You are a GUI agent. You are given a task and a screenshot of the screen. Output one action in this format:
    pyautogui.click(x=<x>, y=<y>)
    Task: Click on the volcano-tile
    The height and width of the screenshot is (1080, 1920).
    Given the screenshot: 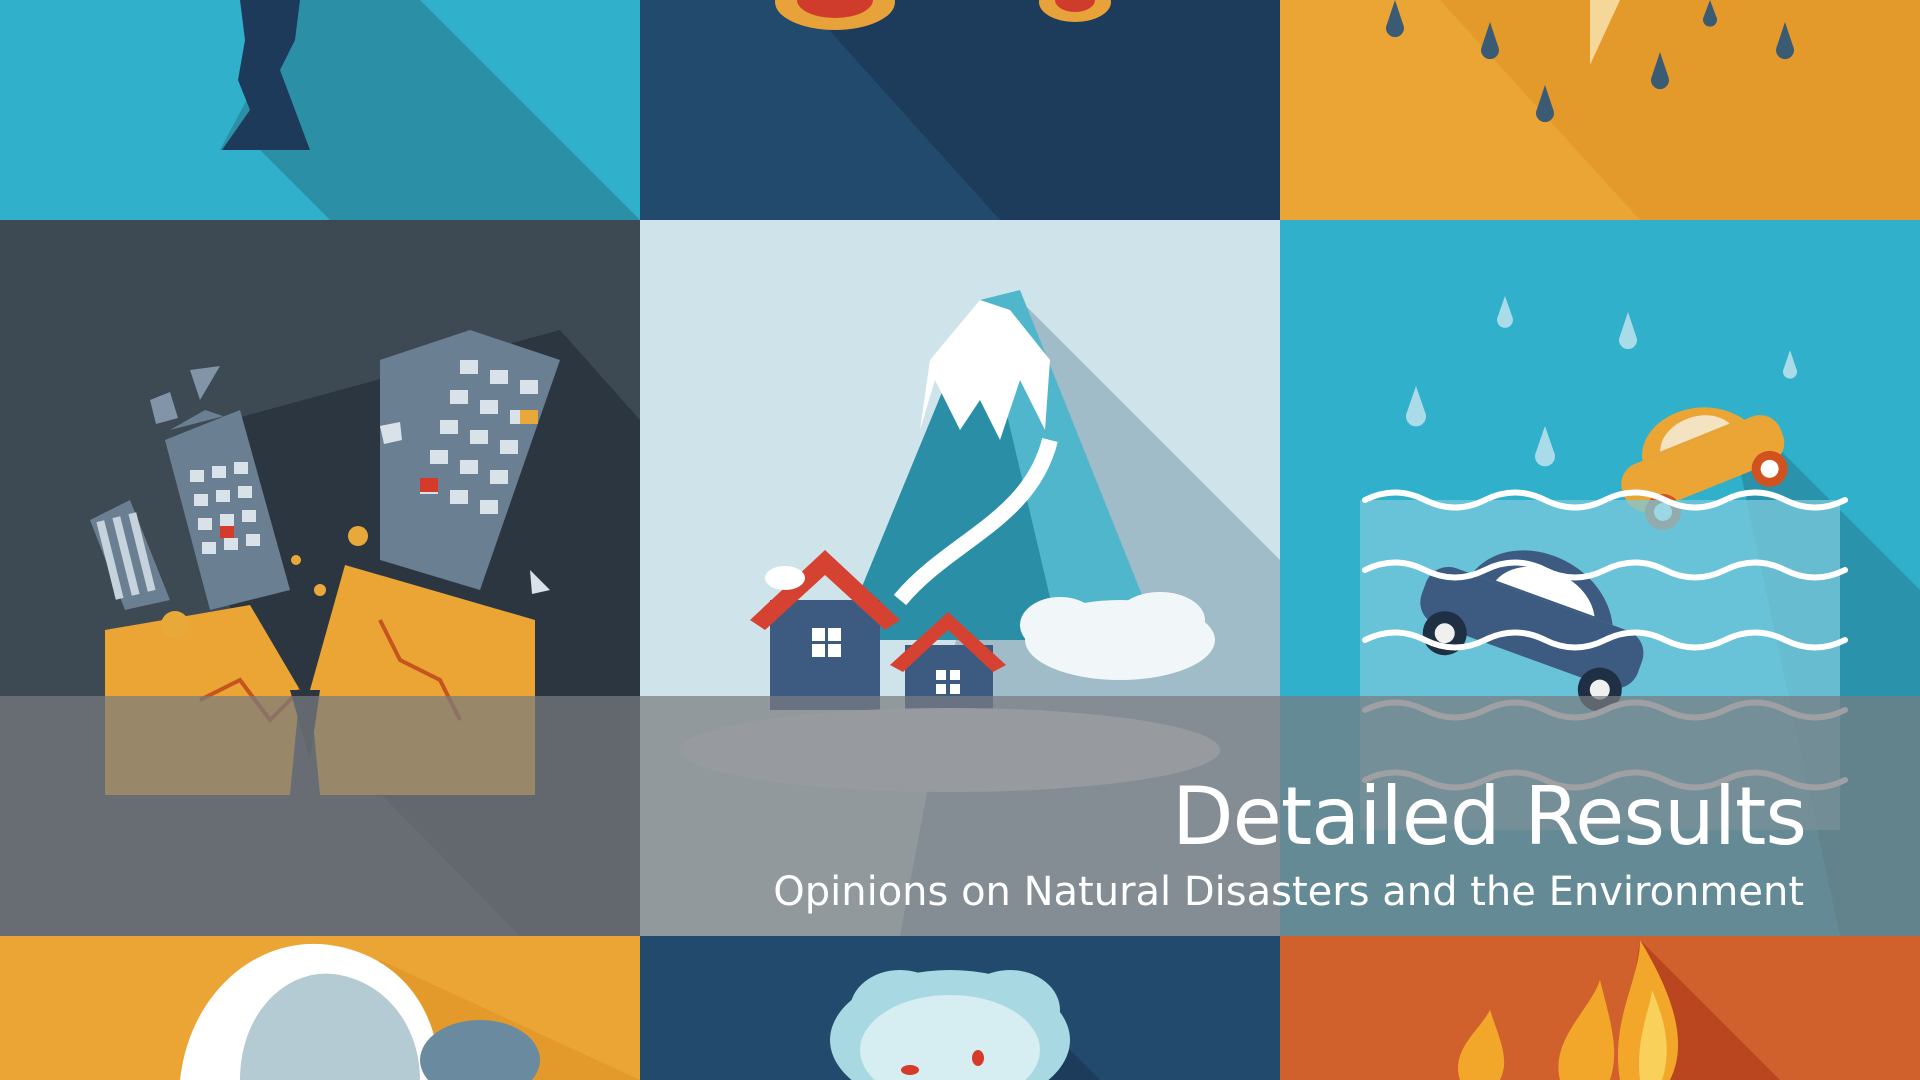 What is the action you would take?
    pyautogui.click(x=960, y=1008)
    